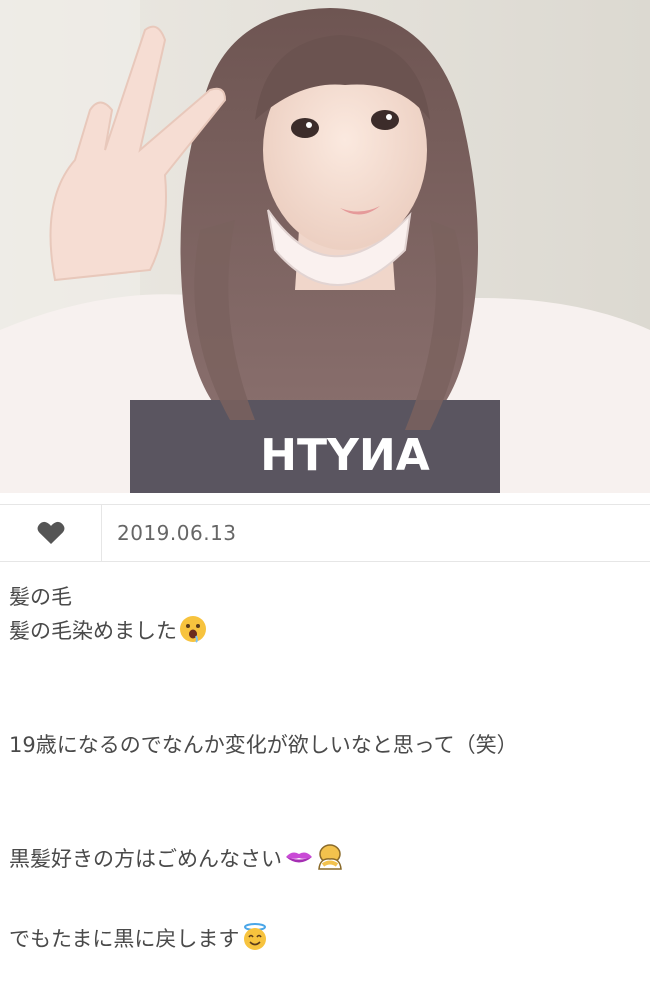  Describe the element at coordinates (40, 597) in the screenshot. I see `post-title: 髪の毛` at that location.